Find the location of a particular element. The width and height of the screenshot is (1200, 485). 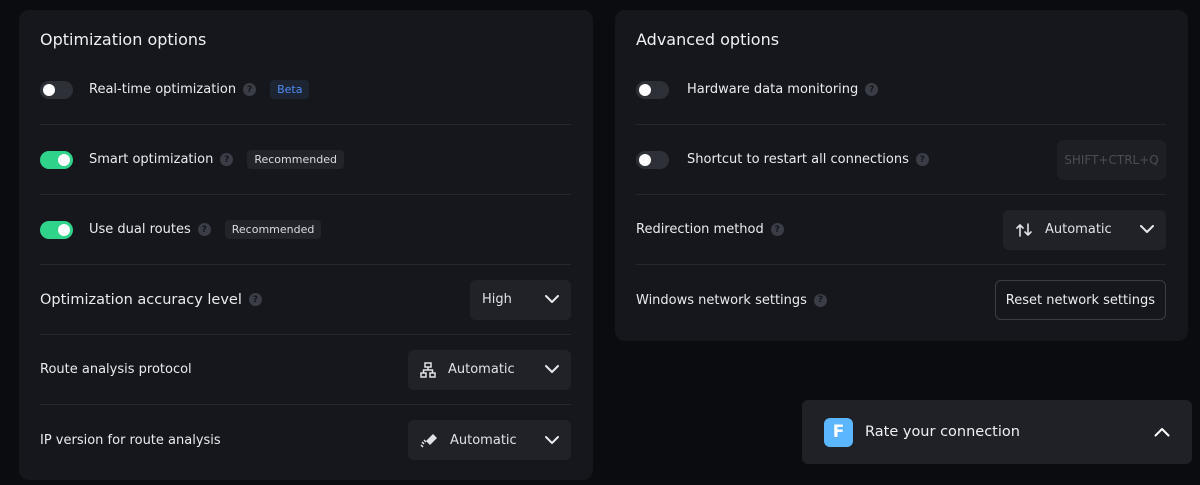

route-protocol-value: Automatic is located at coordinates (481, 369).